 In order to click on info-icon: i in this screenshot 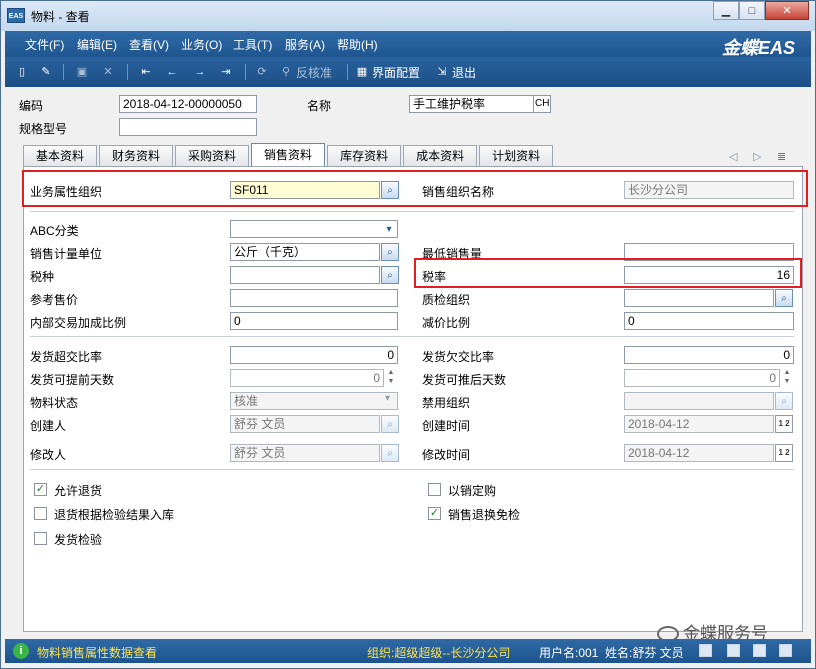, I will do `click(21, 651)`.